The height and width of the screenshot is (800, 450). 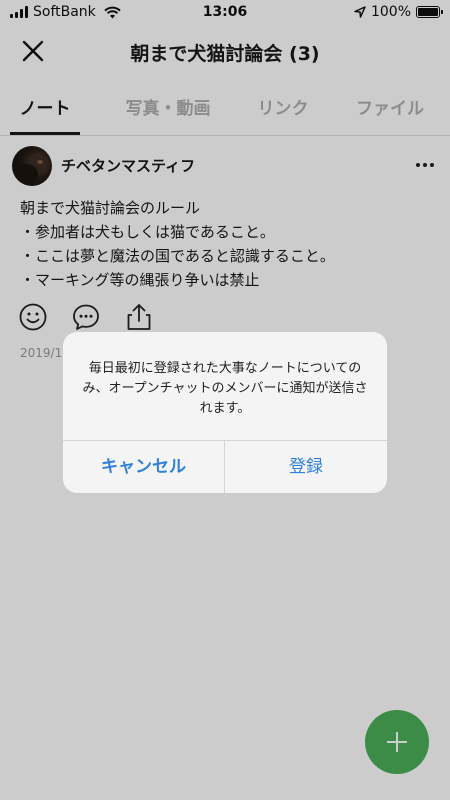 What do you see at coordinates (144, 467) in the screenshot?
I see `cancel-button: キャンセル` at bounding box center [144, 467].